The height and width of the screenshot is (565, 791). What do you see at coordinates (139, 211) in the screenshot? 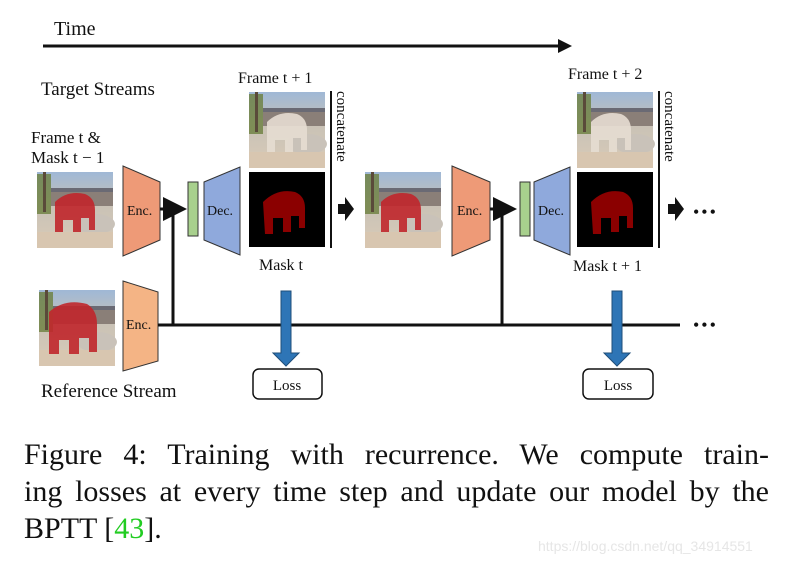
I see `target-encoder-1-label: Enc.` at bounding box center [139, 211].